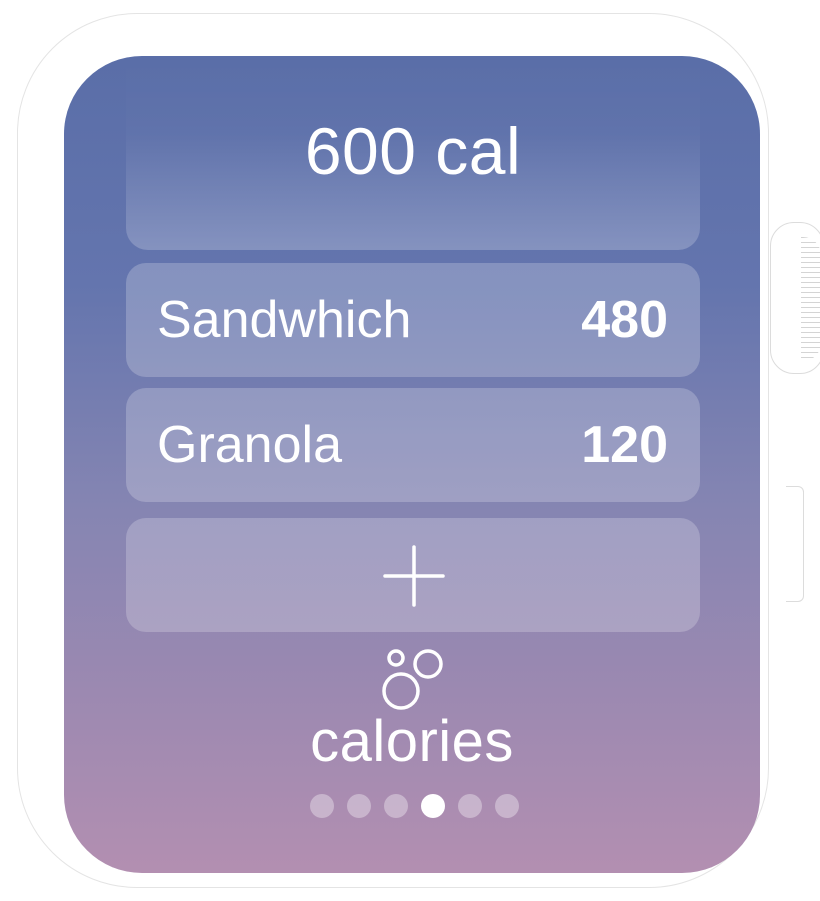 The width and height of the screenshot is (820, 901). Describe the element at coordinates (284, 320) in the screenshot. I see `entry-label: Sandwhich` at that location.